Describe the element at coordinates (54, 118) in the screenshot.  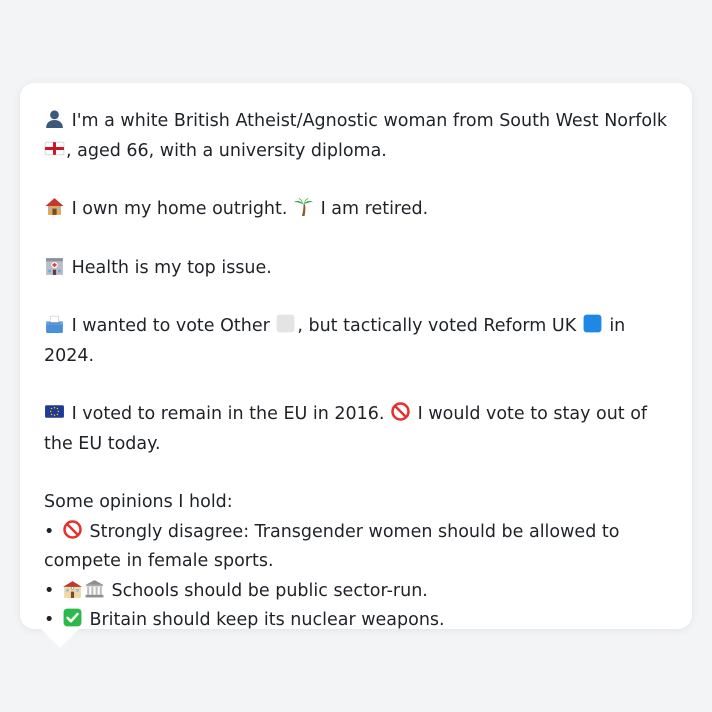
I see `bust-in-silhouette-icon` at that location.